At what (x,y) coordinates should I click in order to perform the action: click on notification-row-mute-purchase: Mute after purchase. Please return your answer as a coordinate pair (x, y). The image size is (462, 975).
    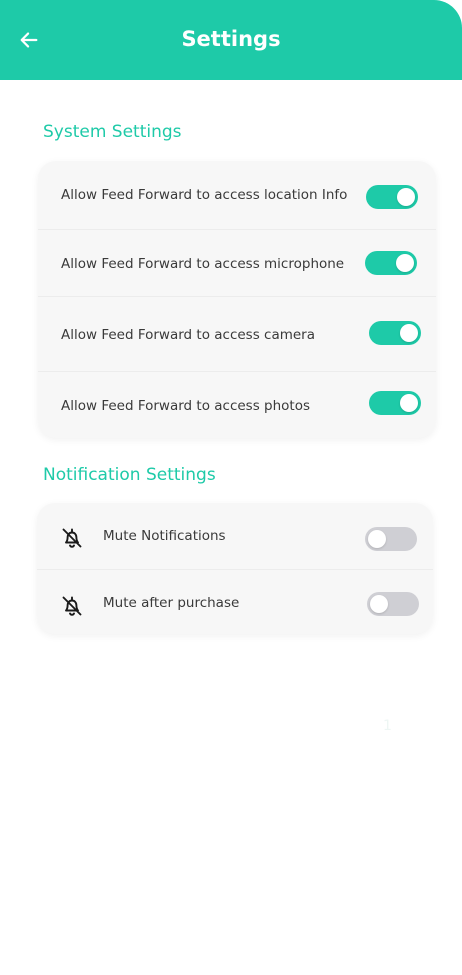
    Looking at the image, I should click on (235, 601).